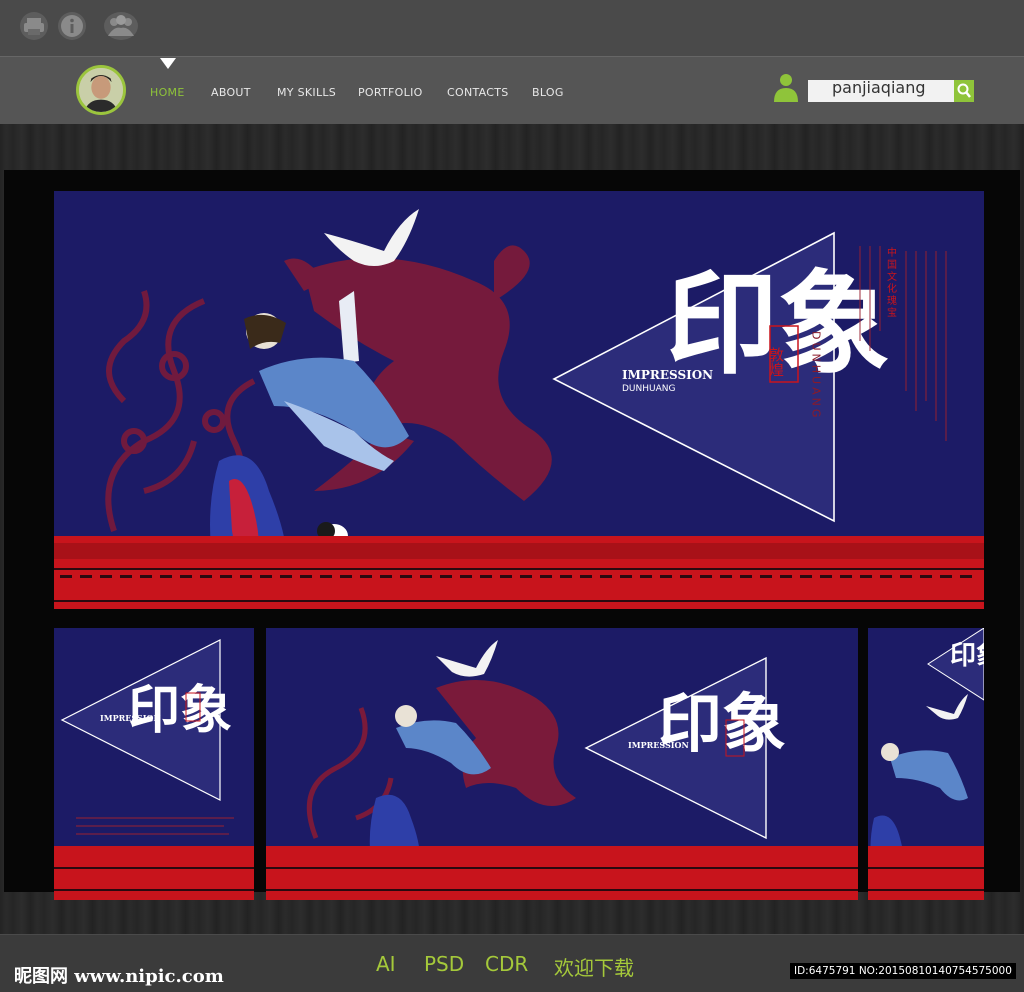 The height and width of the screenshot is (992, 1024). I want to click on format-ai: AI, so click(386, 964).